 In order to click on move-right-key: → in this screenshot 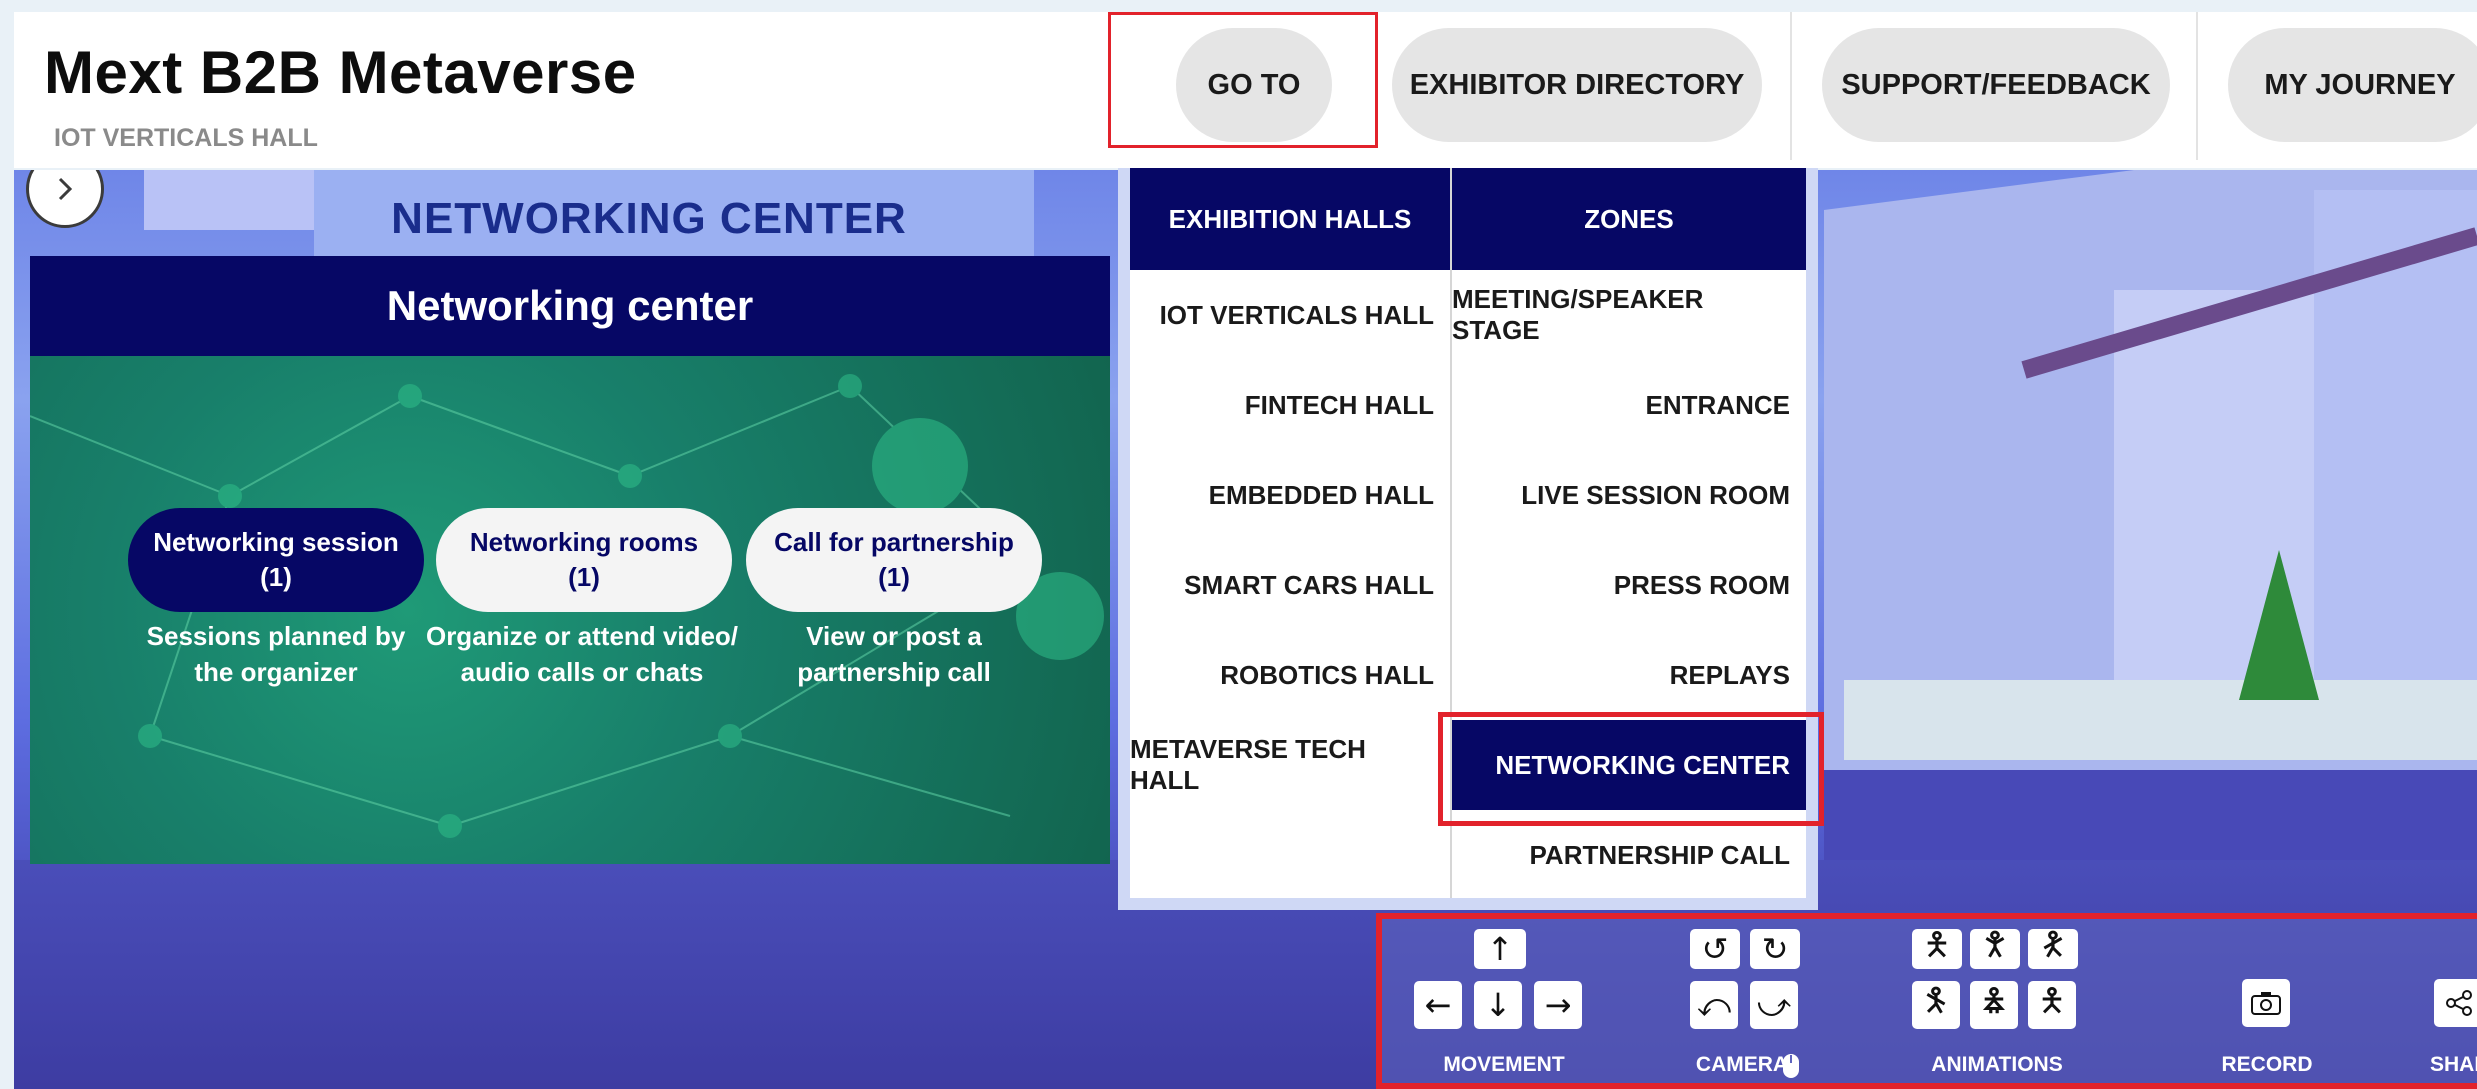, I will do `click(1558, 1005)`.